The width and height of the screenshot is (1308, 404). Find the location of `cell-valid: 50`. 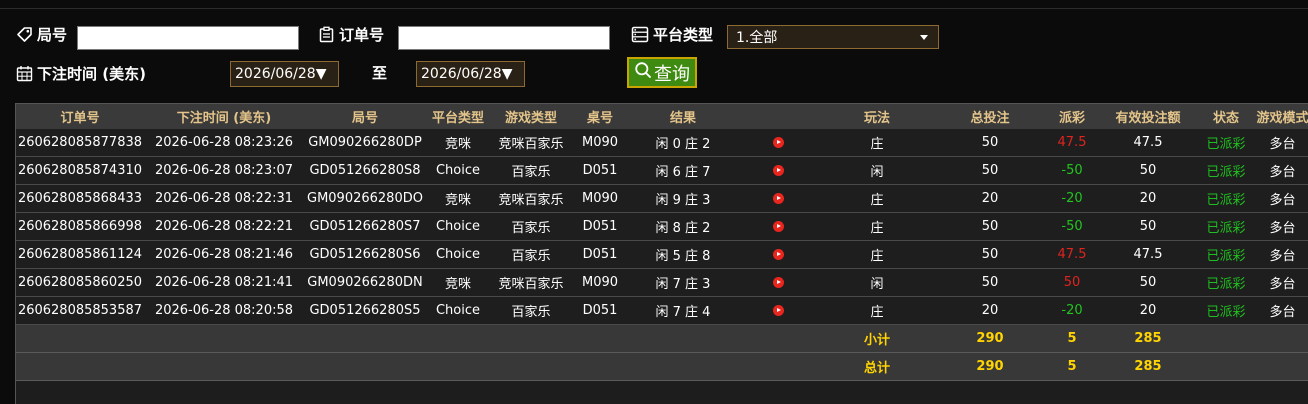

cell-valid: 50 is located at coordinates (1148, 282).